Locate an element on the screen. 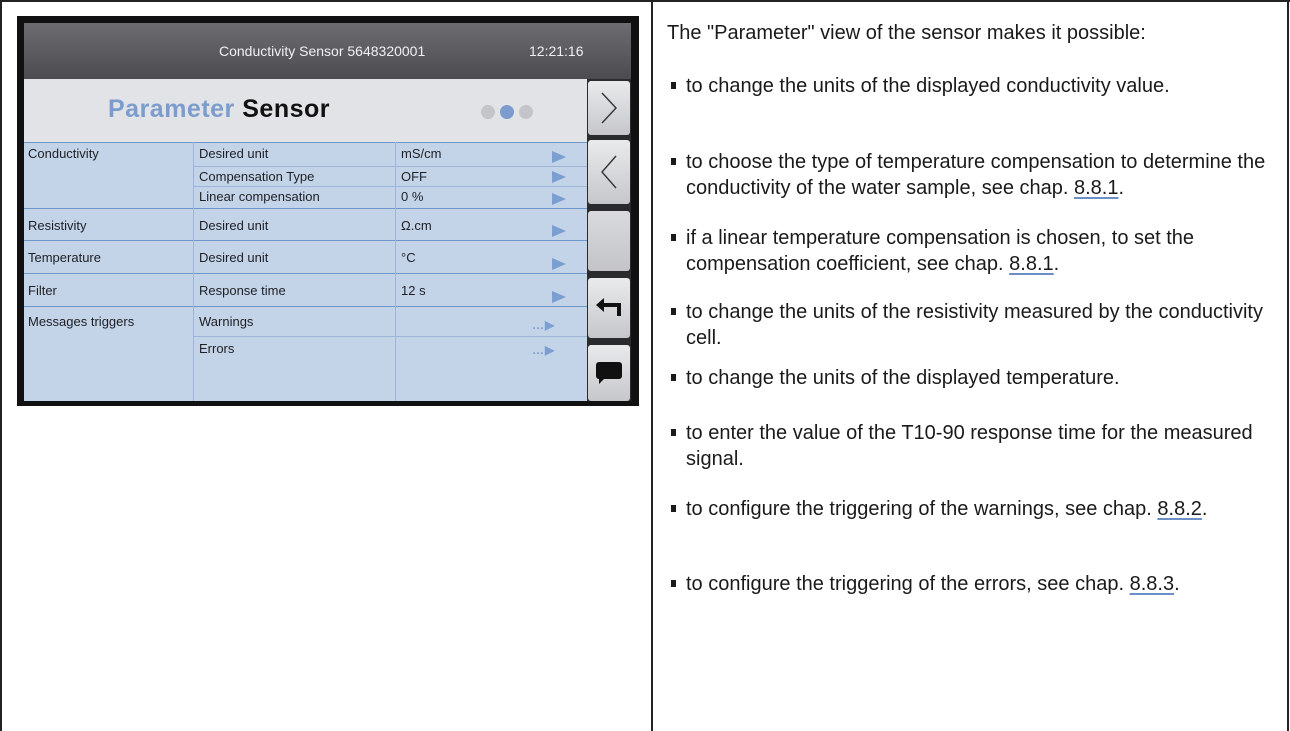 The image size is (1290, 731). parameter-value: OFF is located at coordinates (414, 176).